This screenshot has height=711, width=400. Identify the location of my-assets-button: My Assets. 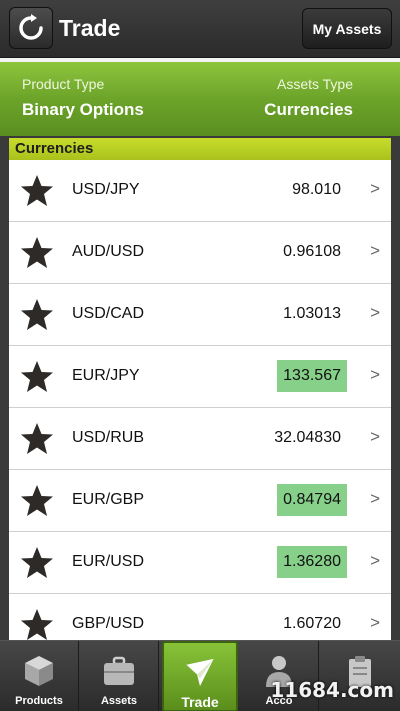
(347, 28).